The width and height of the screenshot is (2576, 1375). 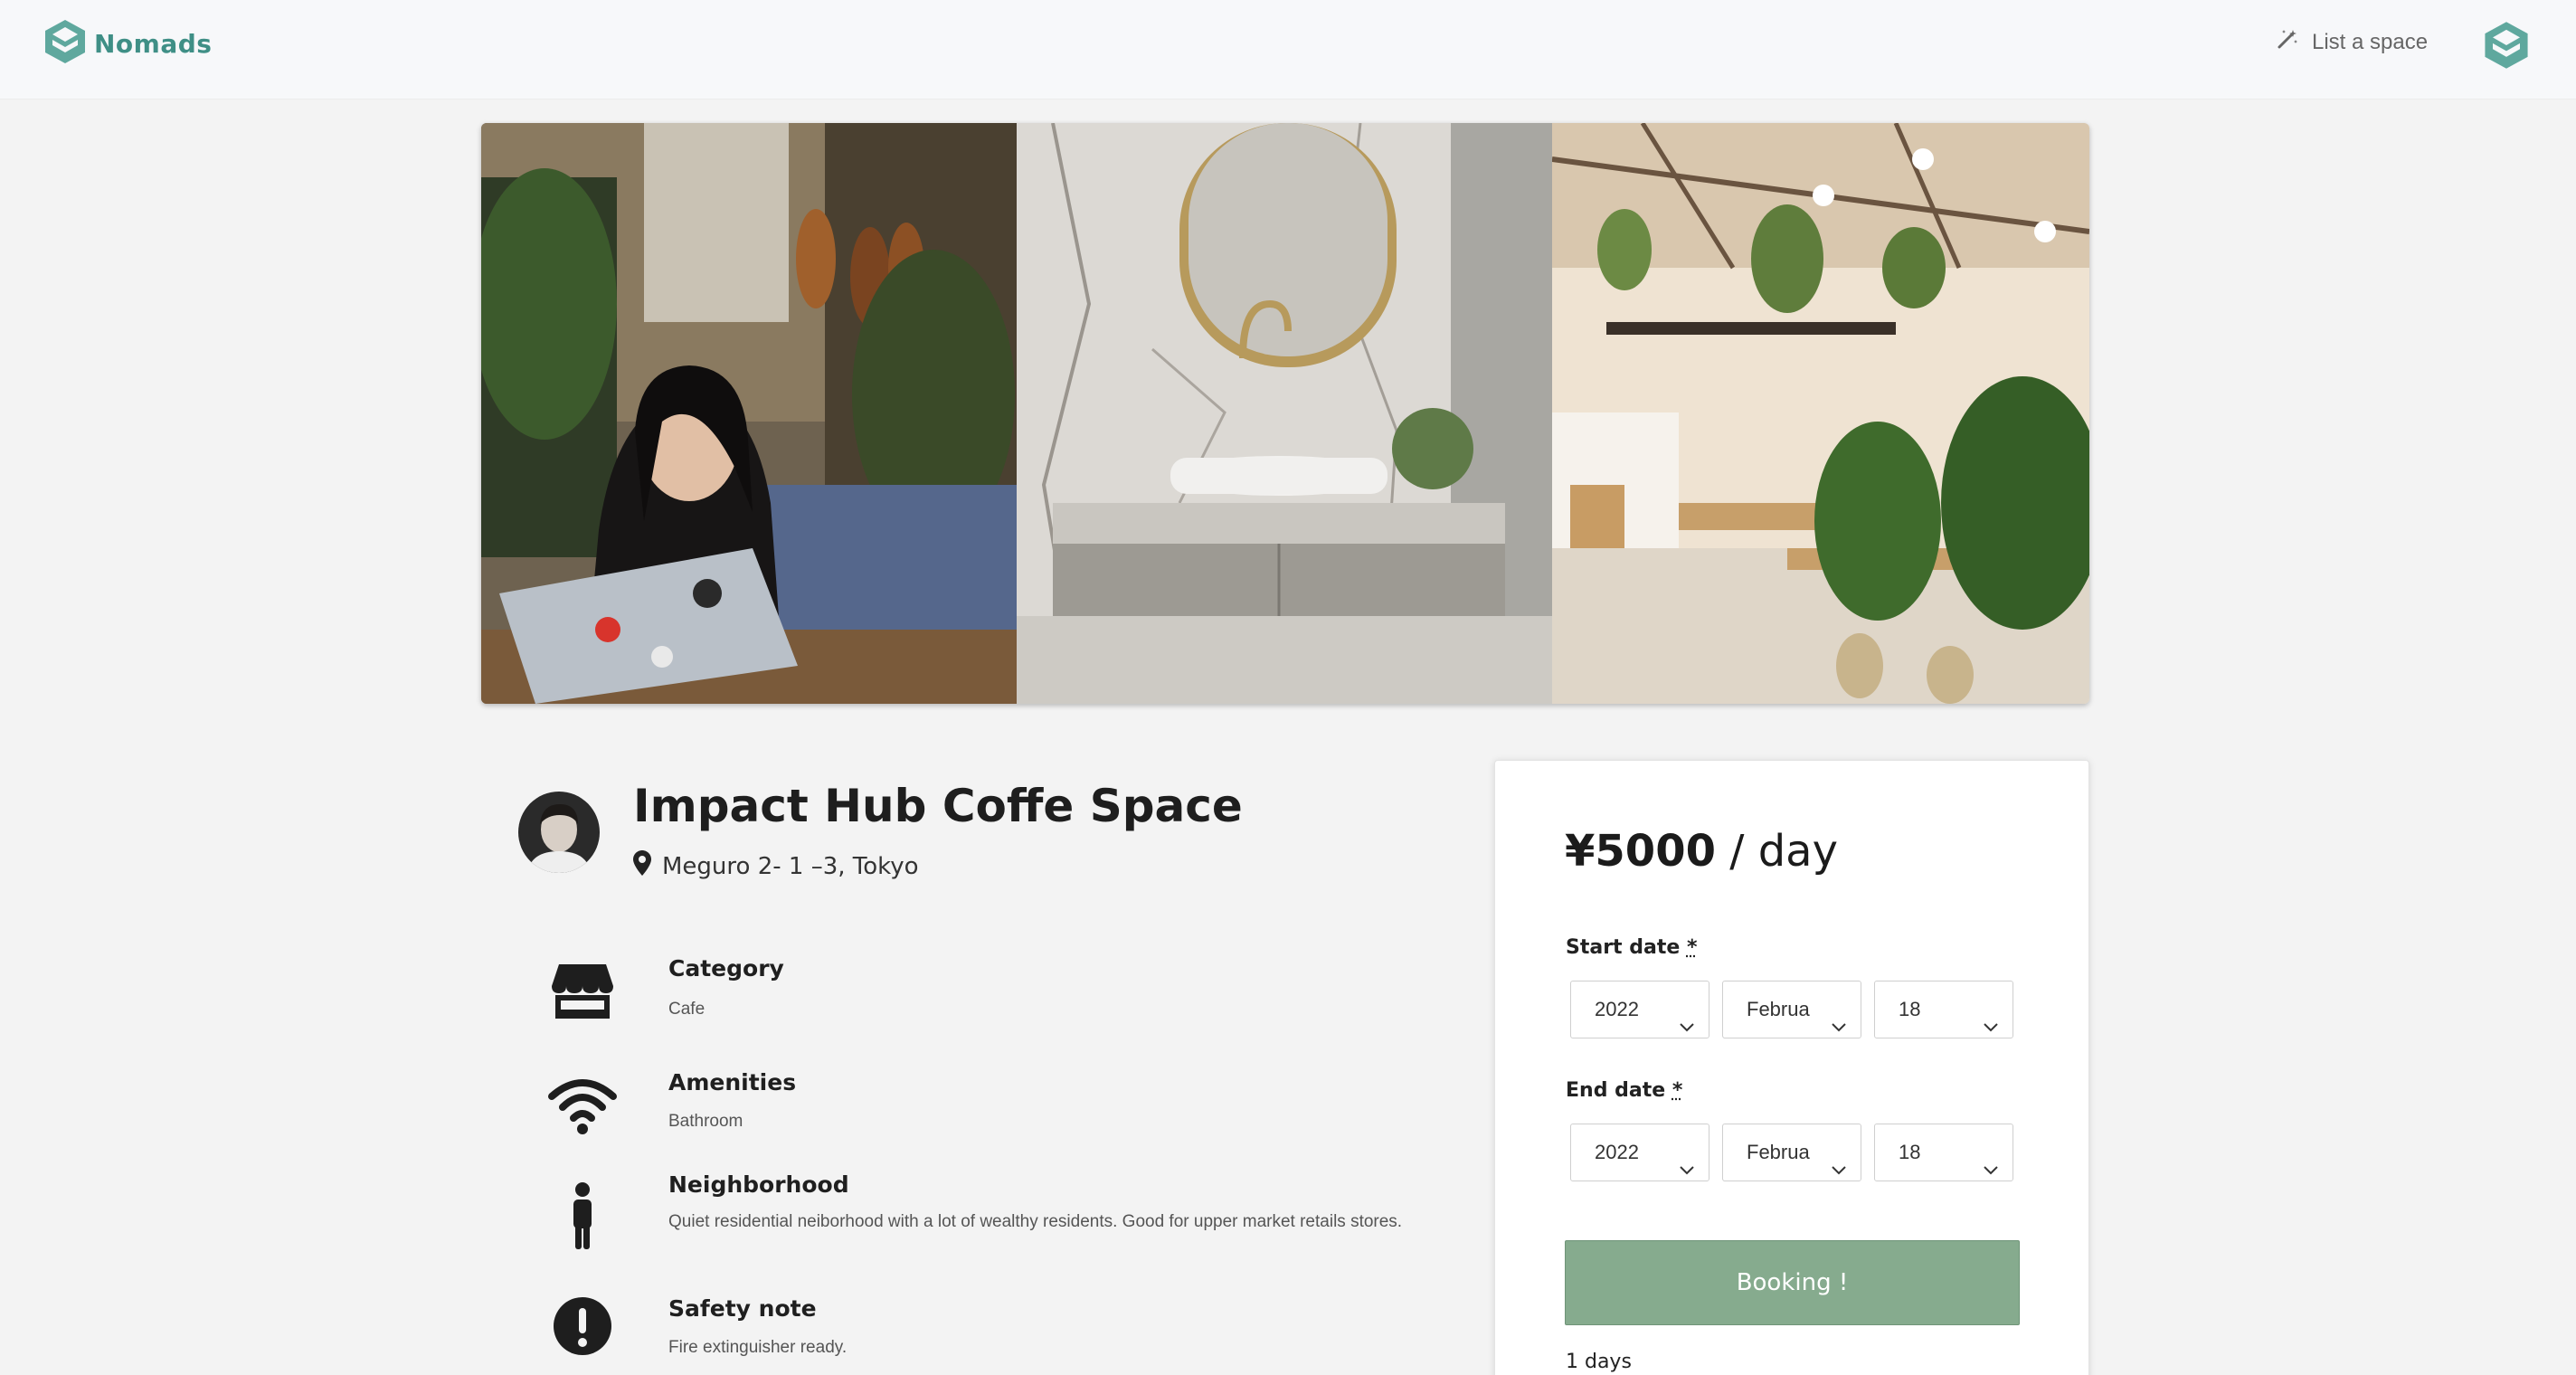 I want to click on booking-duration: 1 days, so click(x=1599, y=1362).